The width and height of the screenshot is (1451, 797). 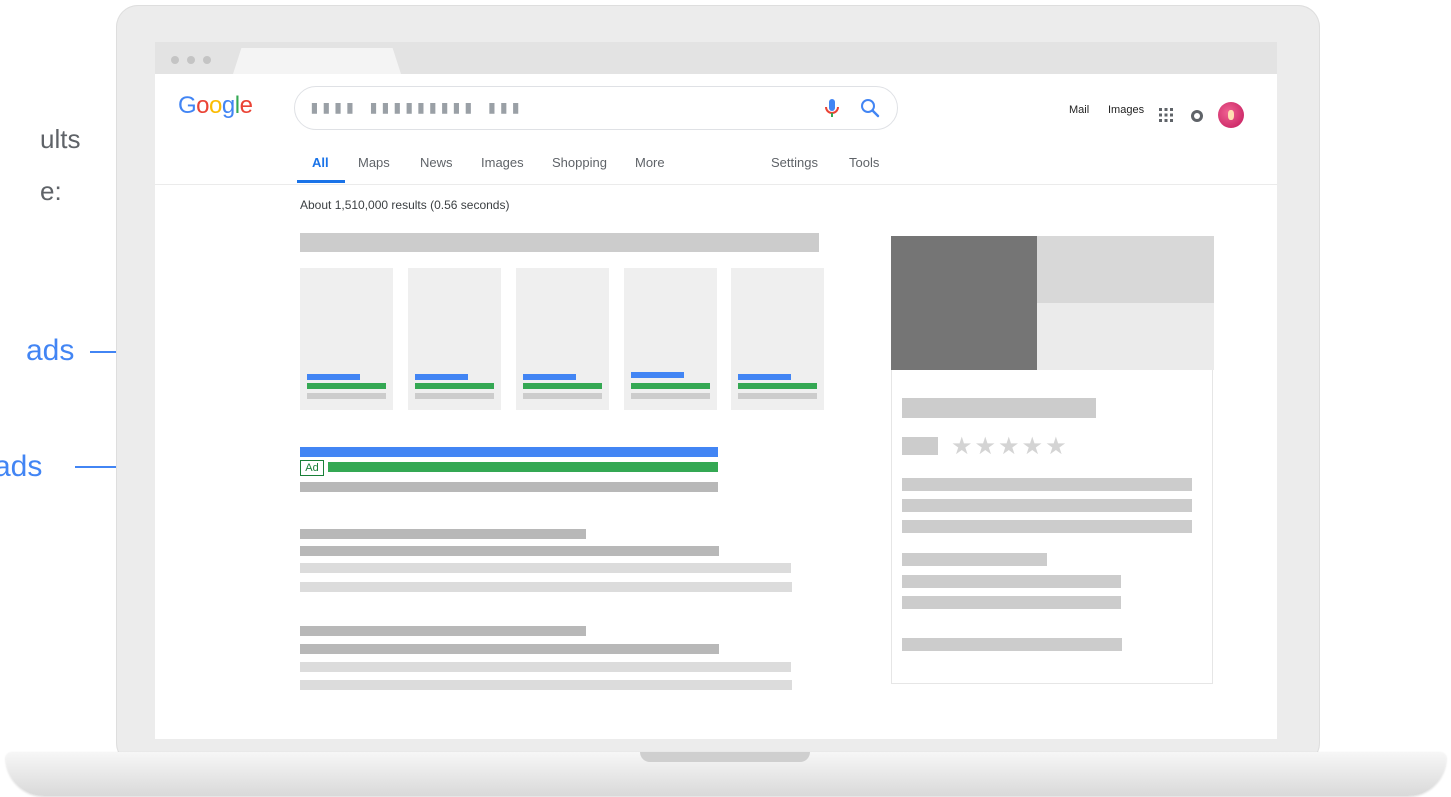 What do you see at coordinates (864, 162) in the screenshot?
I see `tab-tools: Tools` at bounding box center [864, 162].